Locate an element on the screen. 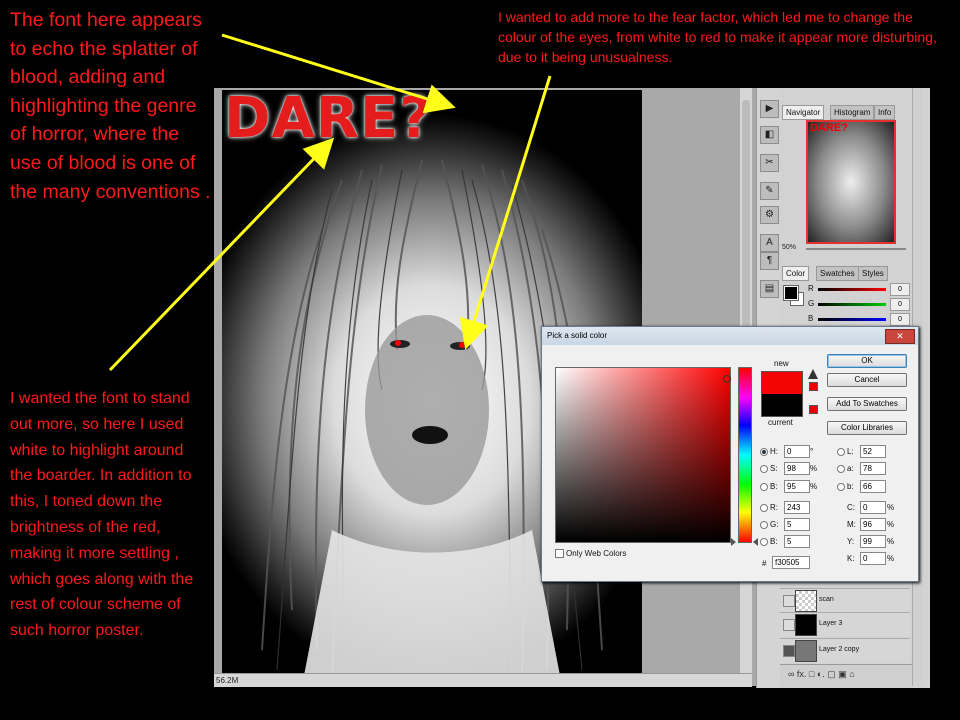 The height and width of the screenshot is (720, 960). radio-a is located at coordinates (841, 469).